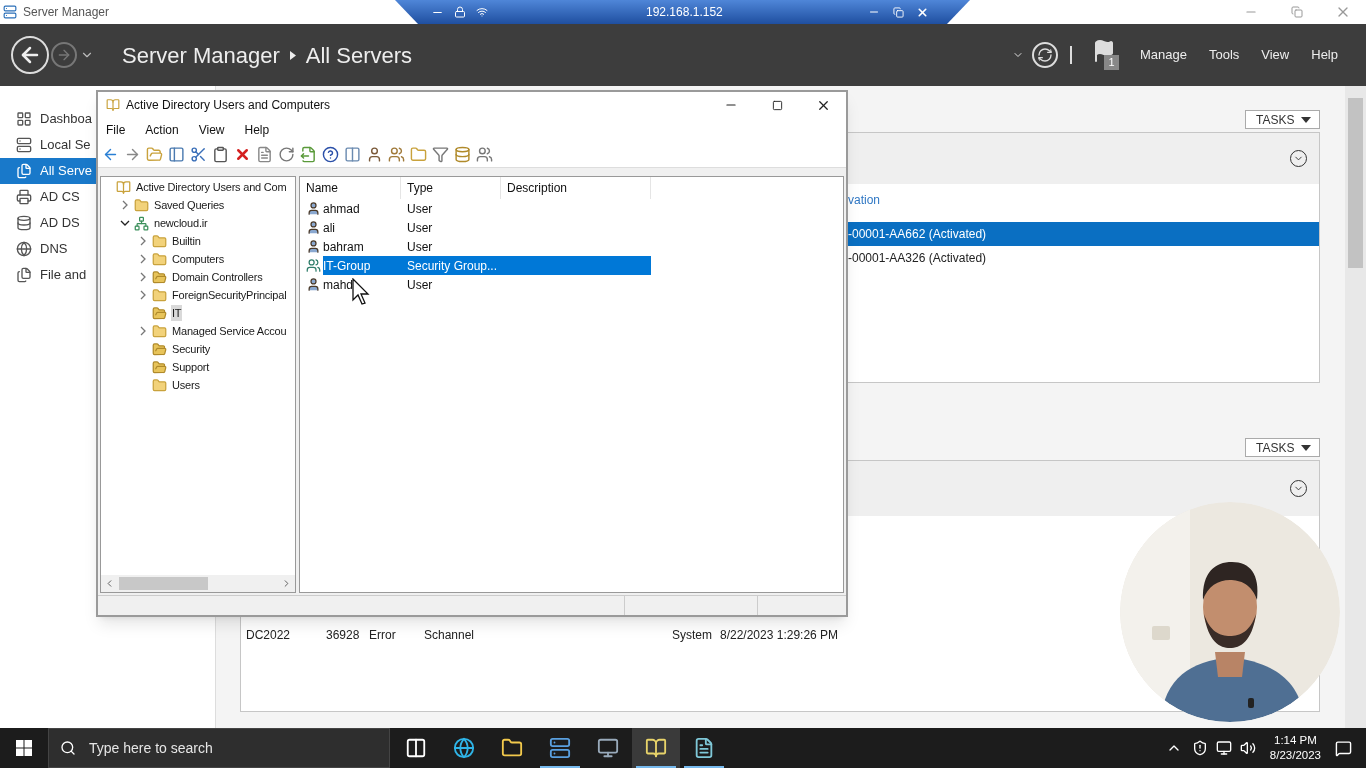 Image resolution: width=1366 pixels, height=768 pixels. What do you see at coordinates (198, 259) in the screenshot?
I see `tree-item: Computers` at bounding box center [198, 259].